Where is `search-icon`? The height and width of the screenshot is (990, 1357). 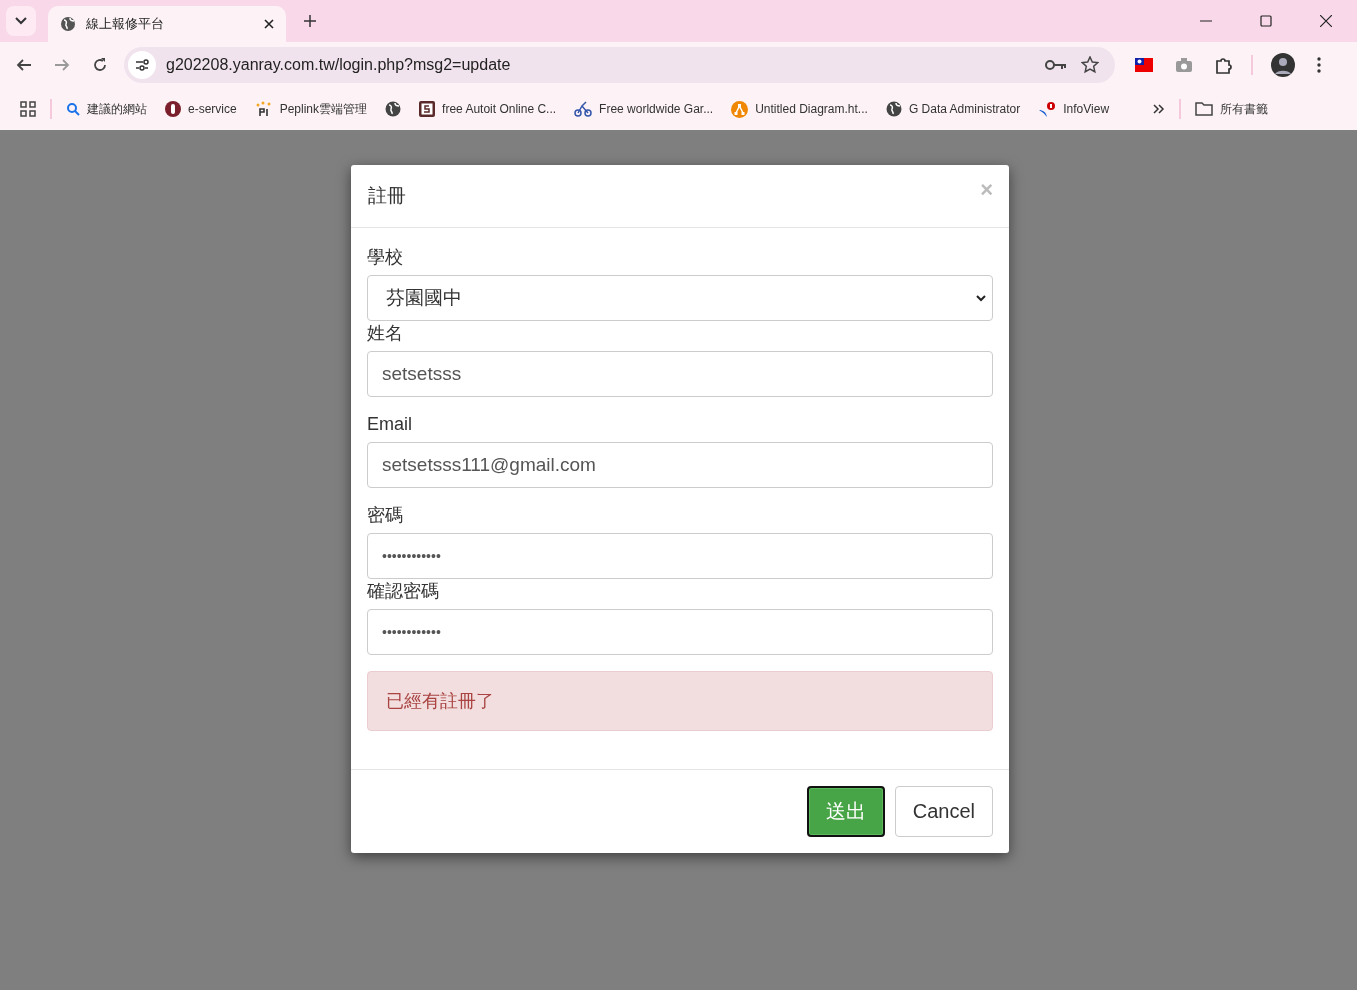
search-icon is located at coordinates (73, 109).